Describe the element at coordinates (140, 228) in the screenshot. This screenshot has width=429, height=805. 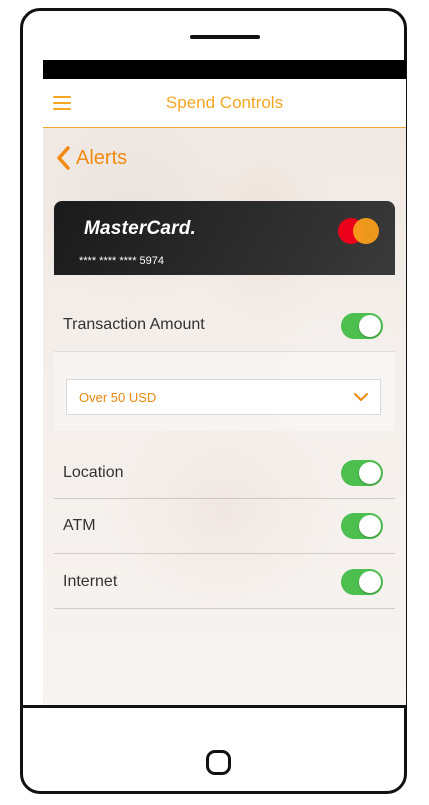
I see `card-brand: MasterCard.` at that location.